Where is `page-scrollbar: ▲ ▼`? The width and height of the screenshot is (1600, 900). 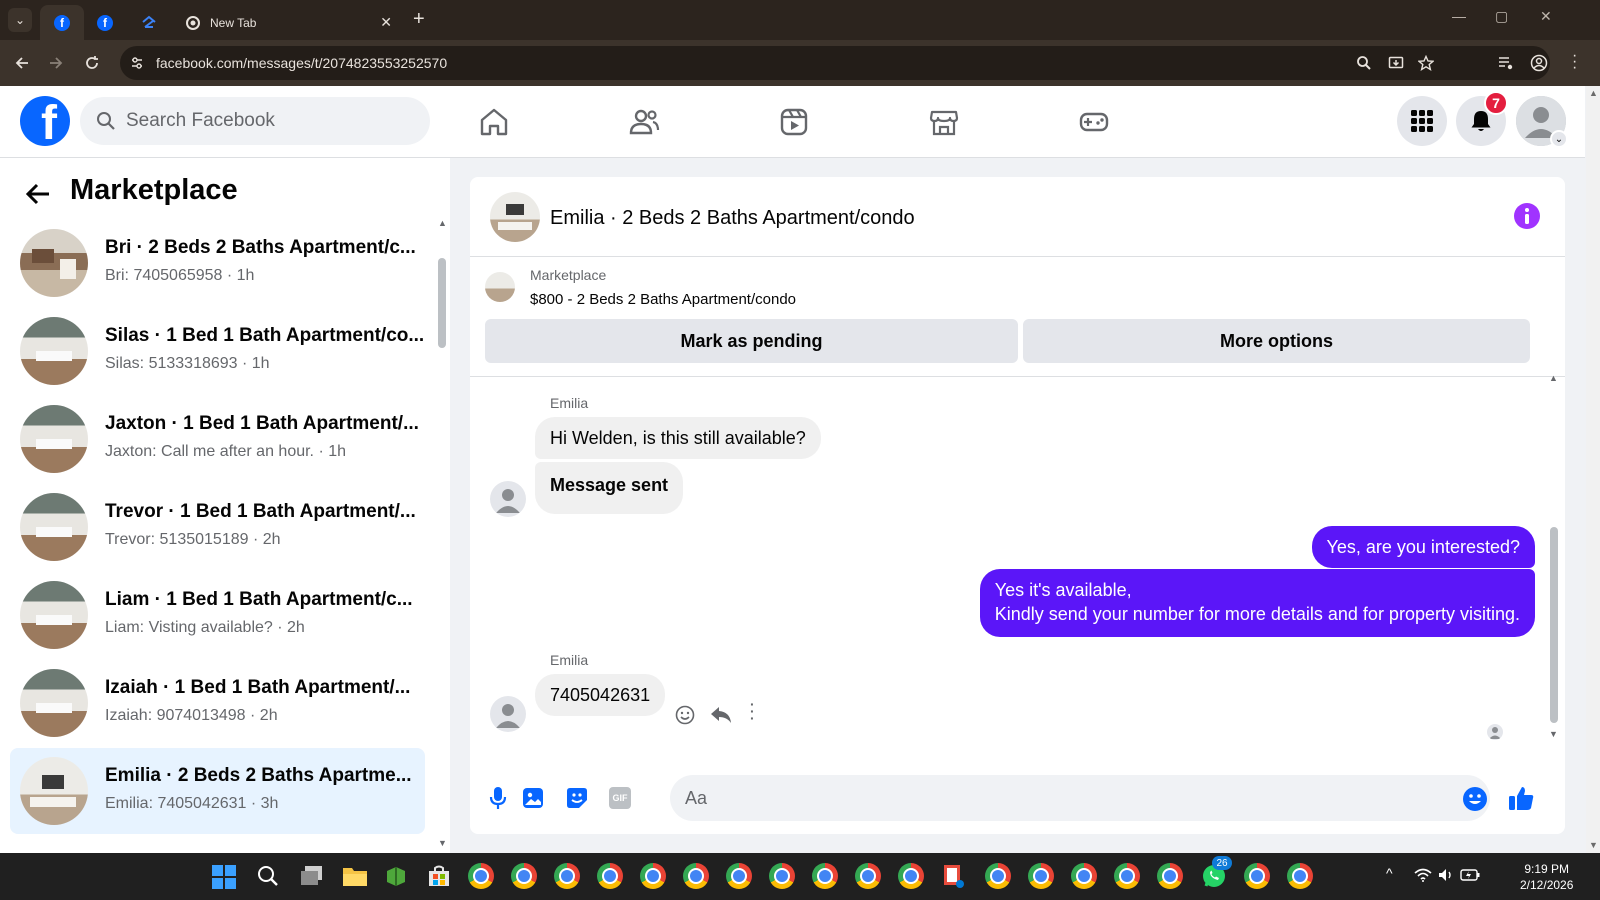 page-scrollbar: ▲ ▼ is located at coordinates (1593, 469).